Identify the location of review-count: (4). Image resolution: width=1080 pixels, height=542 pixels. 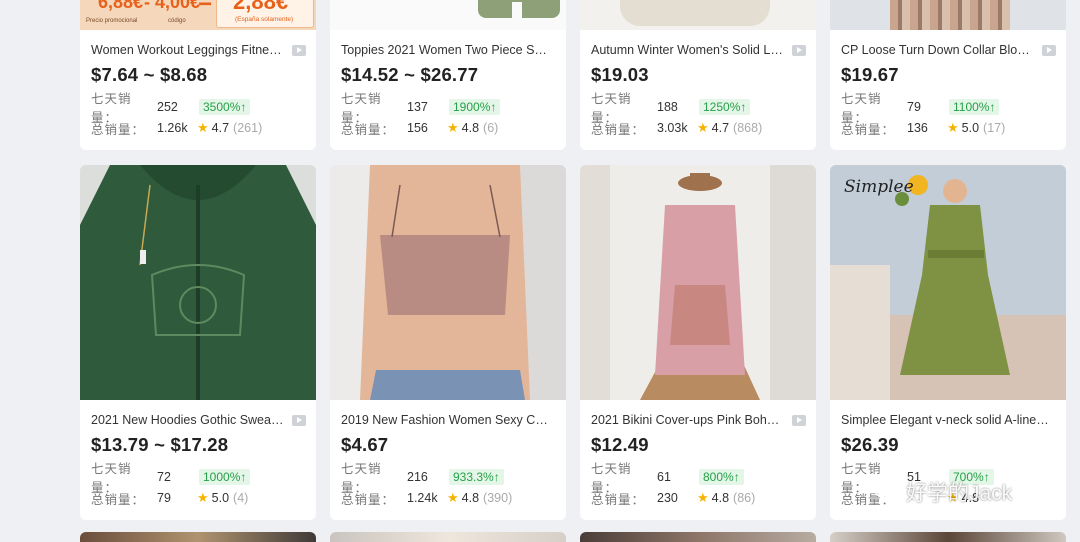
(241, 498).